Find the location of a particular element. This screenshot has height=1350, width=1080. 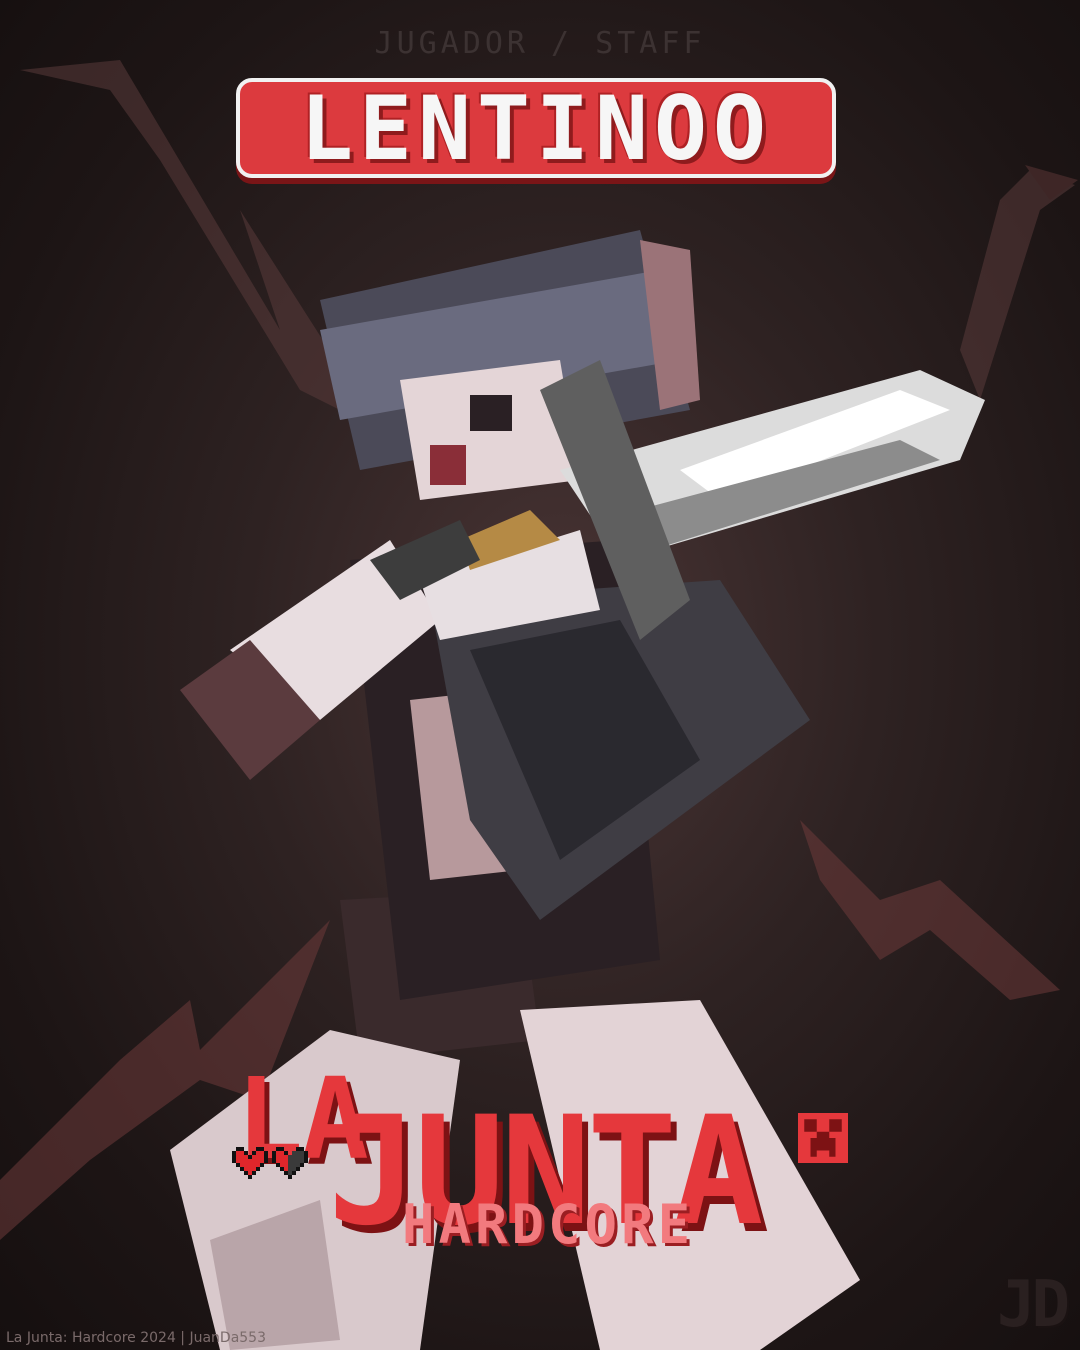

creeper-face-icon is located at coordinates (823, 1138).